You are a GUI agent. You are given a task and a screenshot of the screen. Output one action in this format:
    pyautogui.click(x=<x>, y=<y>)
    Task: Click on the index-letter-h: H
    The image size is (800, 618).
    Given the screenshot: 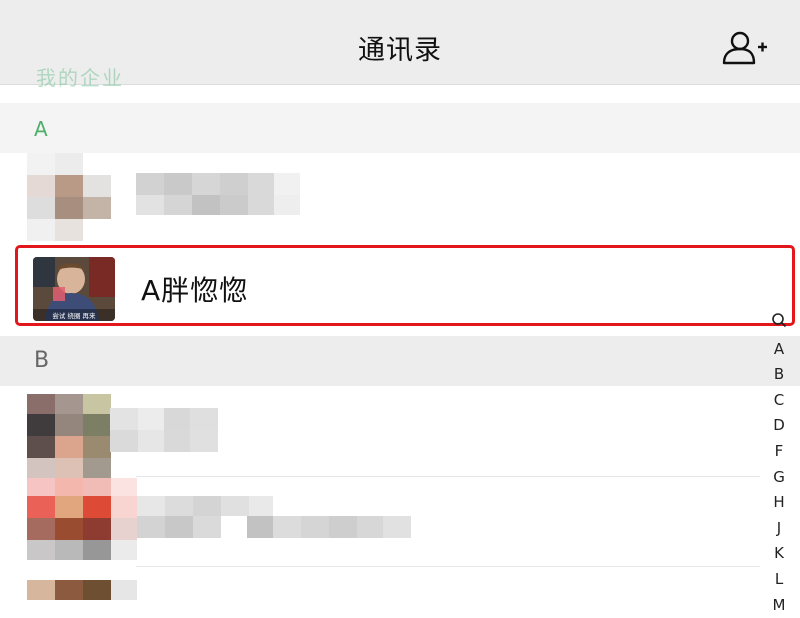 What is the action you would take?
    pyautogui.click(x=779, y=503)
    